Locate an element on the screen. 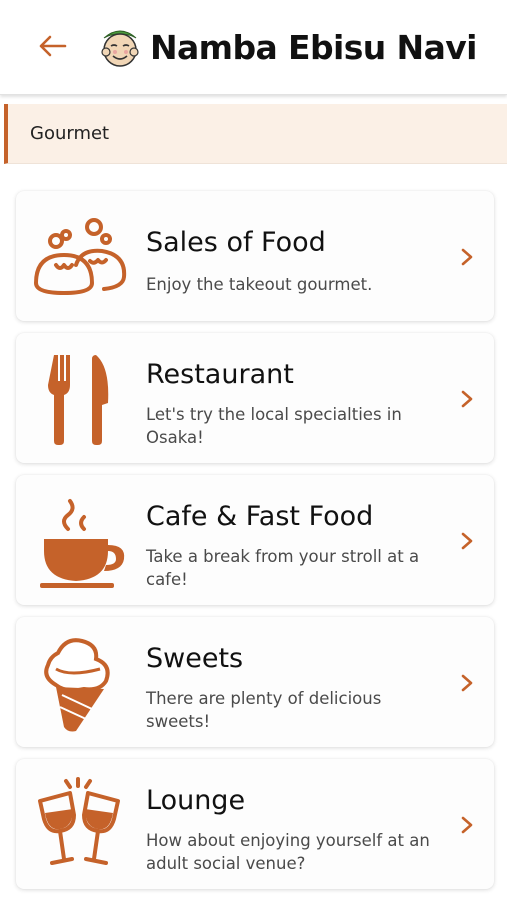 The image size is (507, 900). card-description: Enjoy the takeout gourmet. is located at coordinates (259, 284).